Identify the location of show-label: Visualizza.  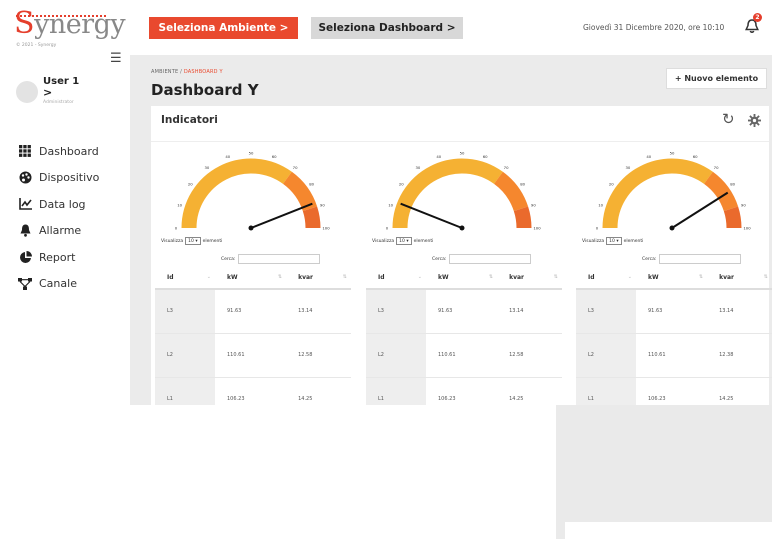
(383, 241).